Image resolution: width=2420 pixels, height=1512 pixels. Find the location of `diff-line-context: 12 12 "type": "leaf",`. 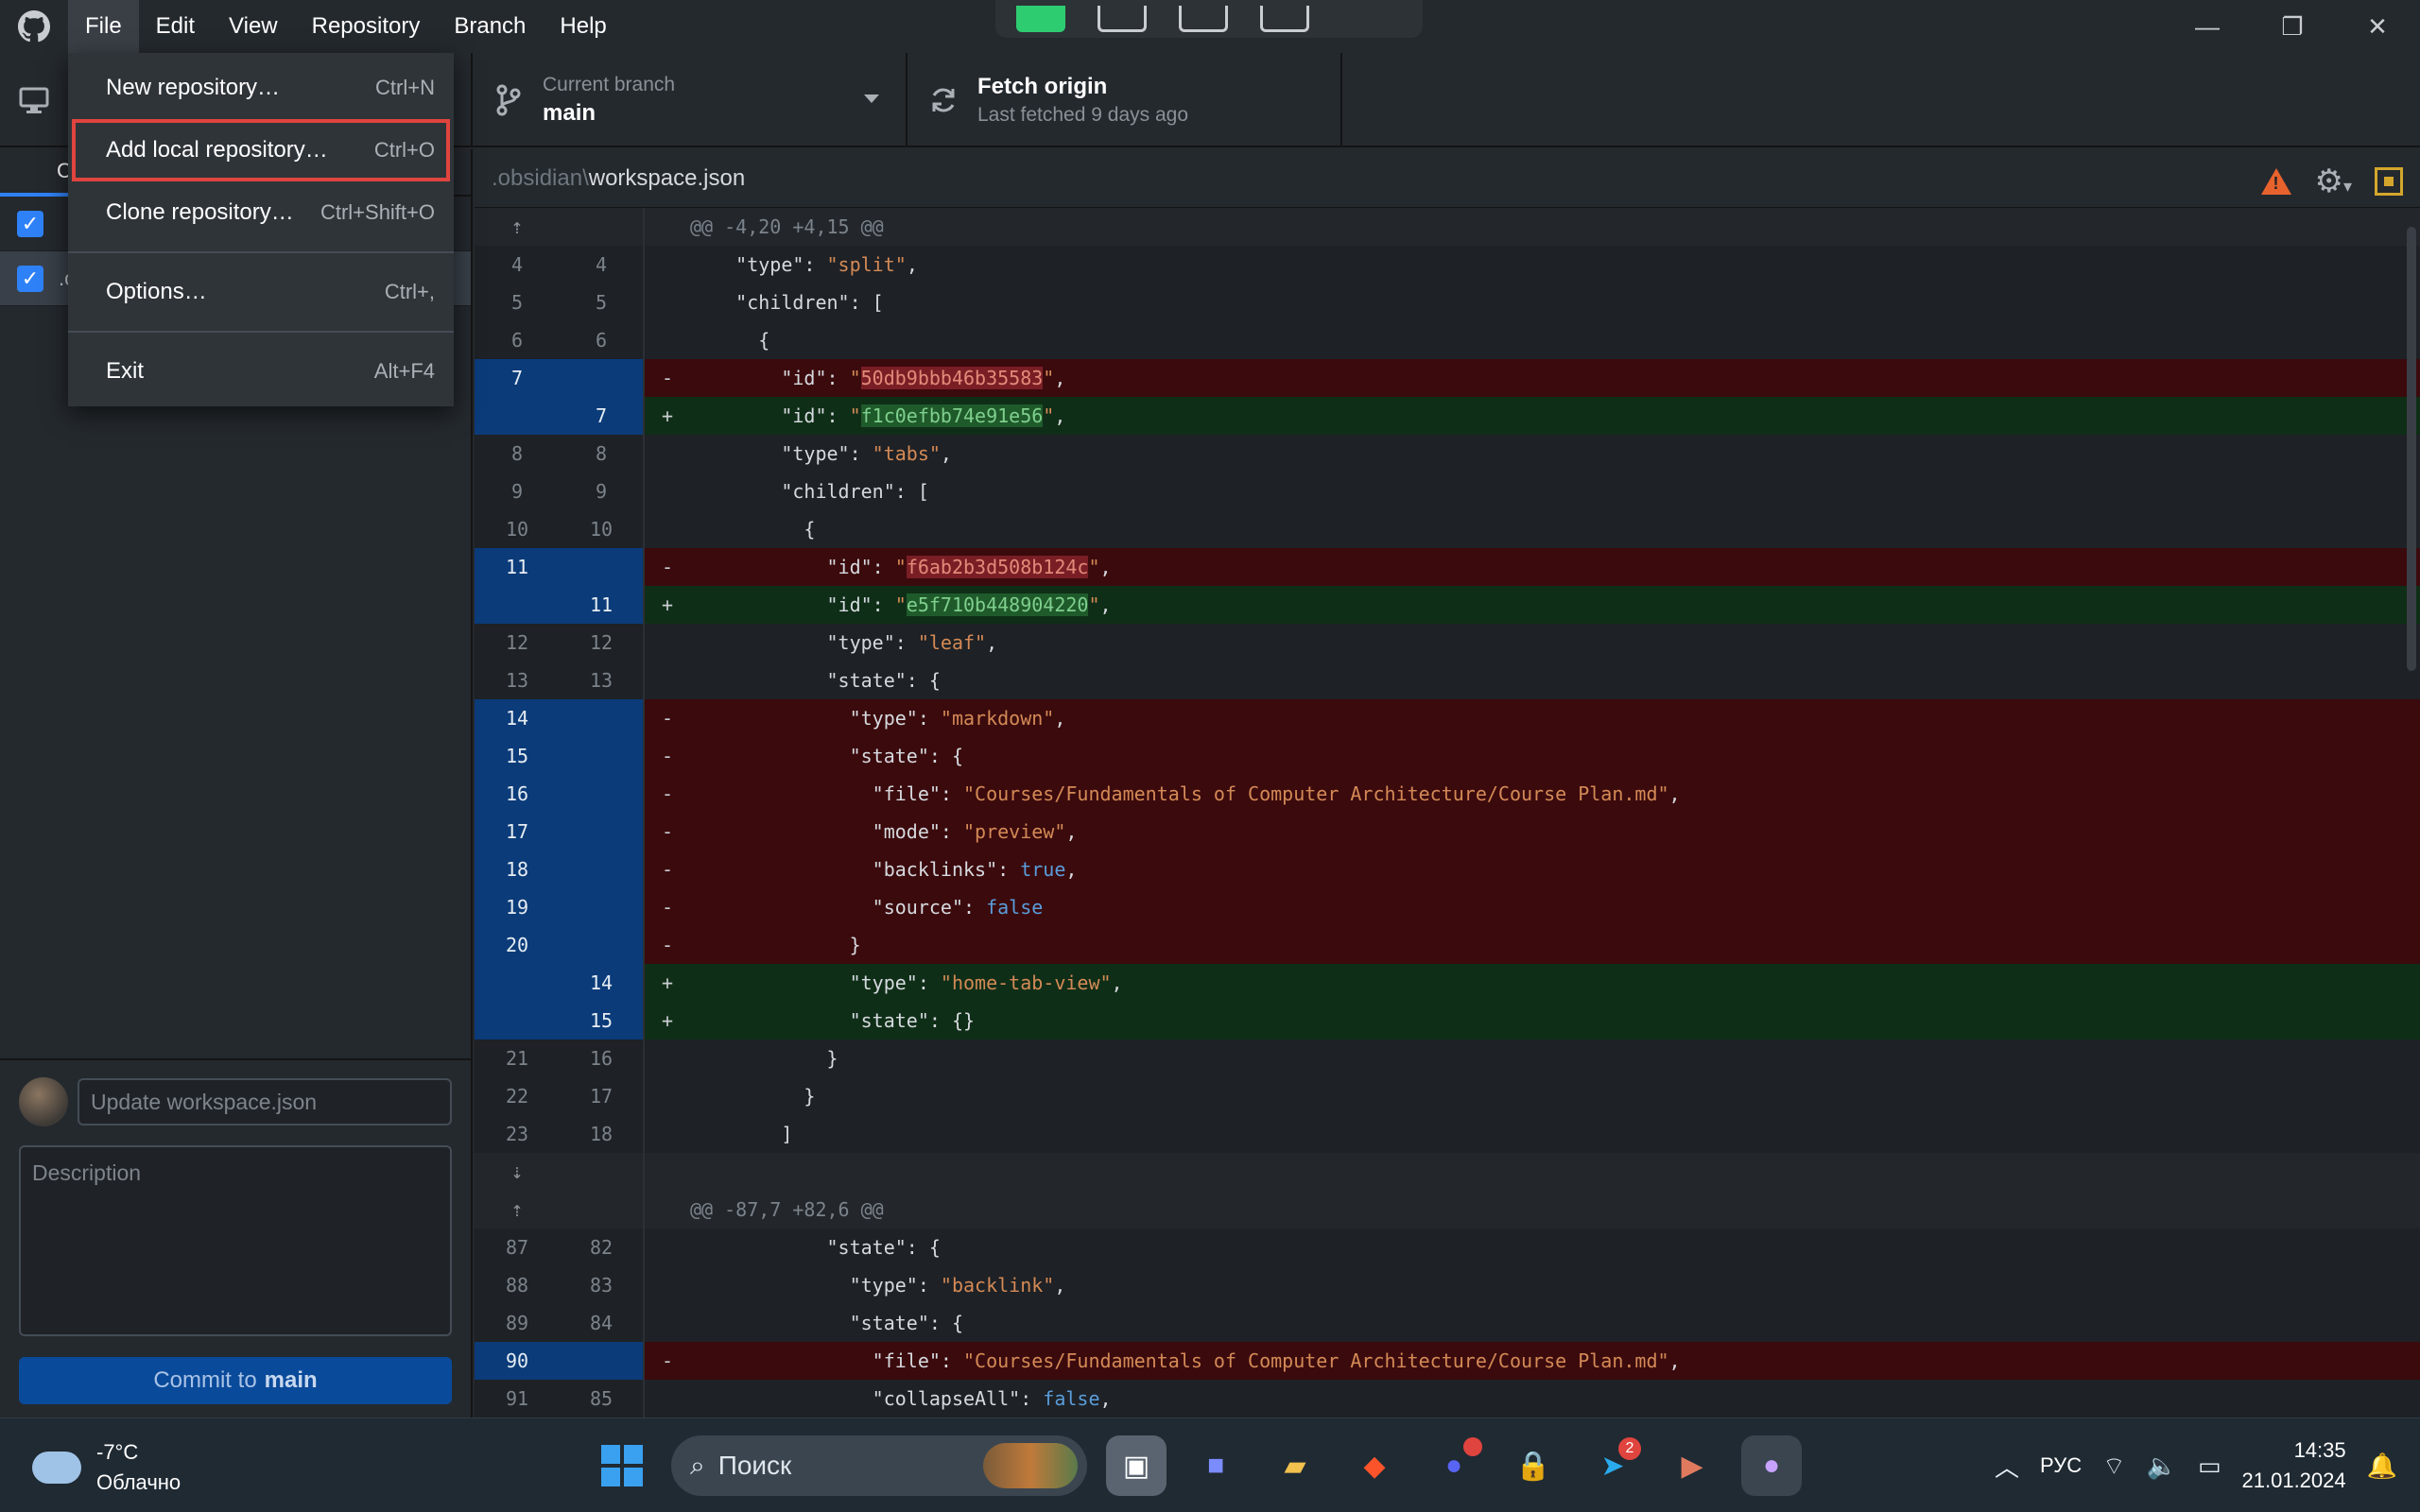

diff-line-context: 12 12 "type": "leaf", is located at coordinates (1447, 643).